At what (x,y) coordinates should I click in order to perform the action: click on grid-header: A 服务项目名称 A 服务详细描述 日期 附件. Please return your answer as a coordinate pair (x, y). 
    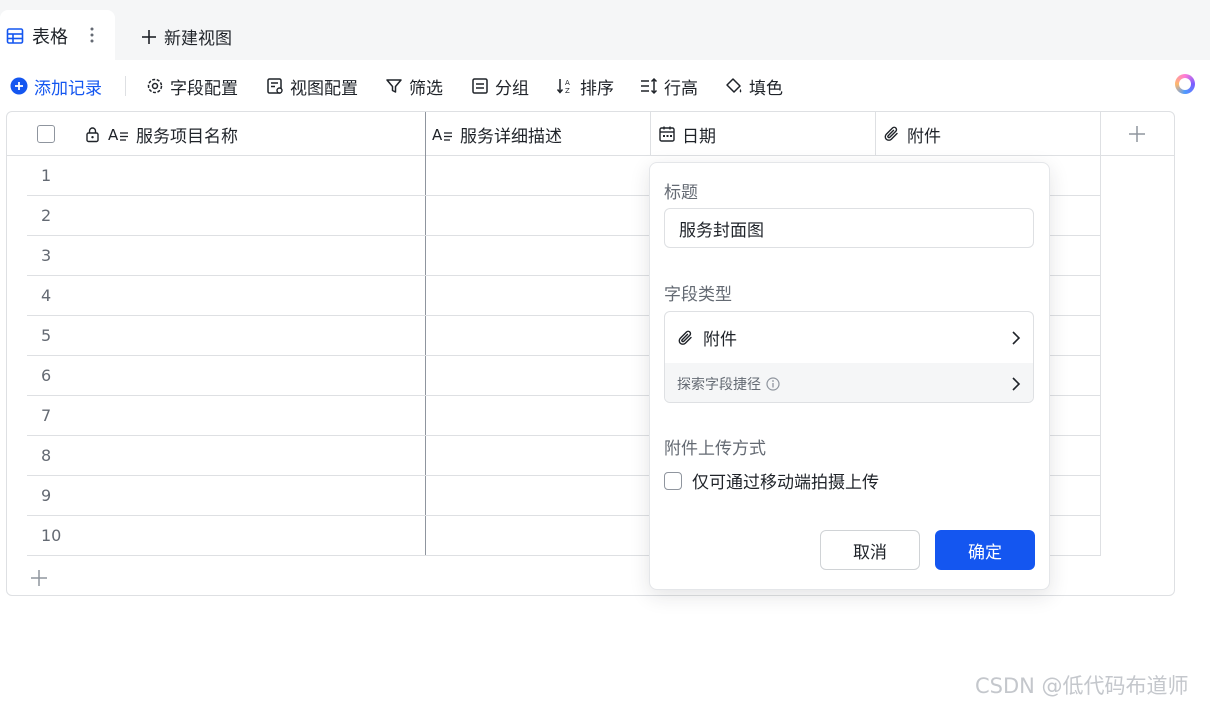
    Looking at the image, I should click on (590, 134).